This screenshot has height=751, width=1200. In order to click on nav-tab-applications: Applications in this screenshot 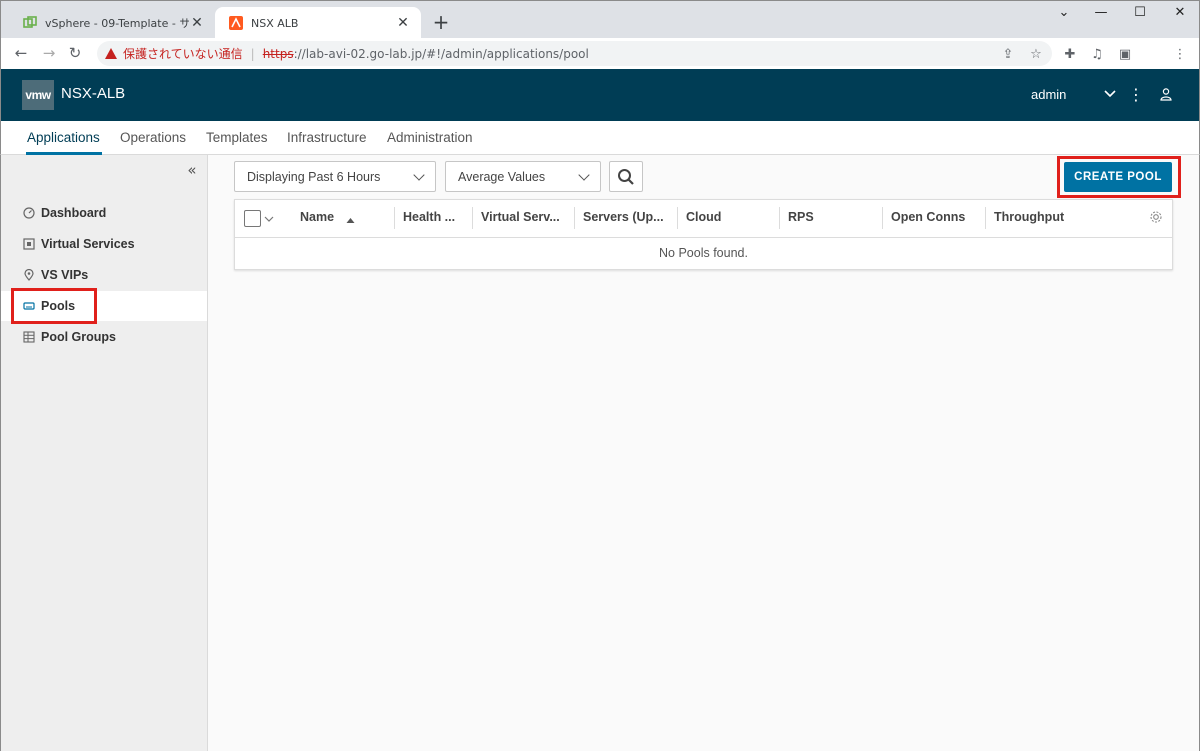, I will do `click(63, 137)`.